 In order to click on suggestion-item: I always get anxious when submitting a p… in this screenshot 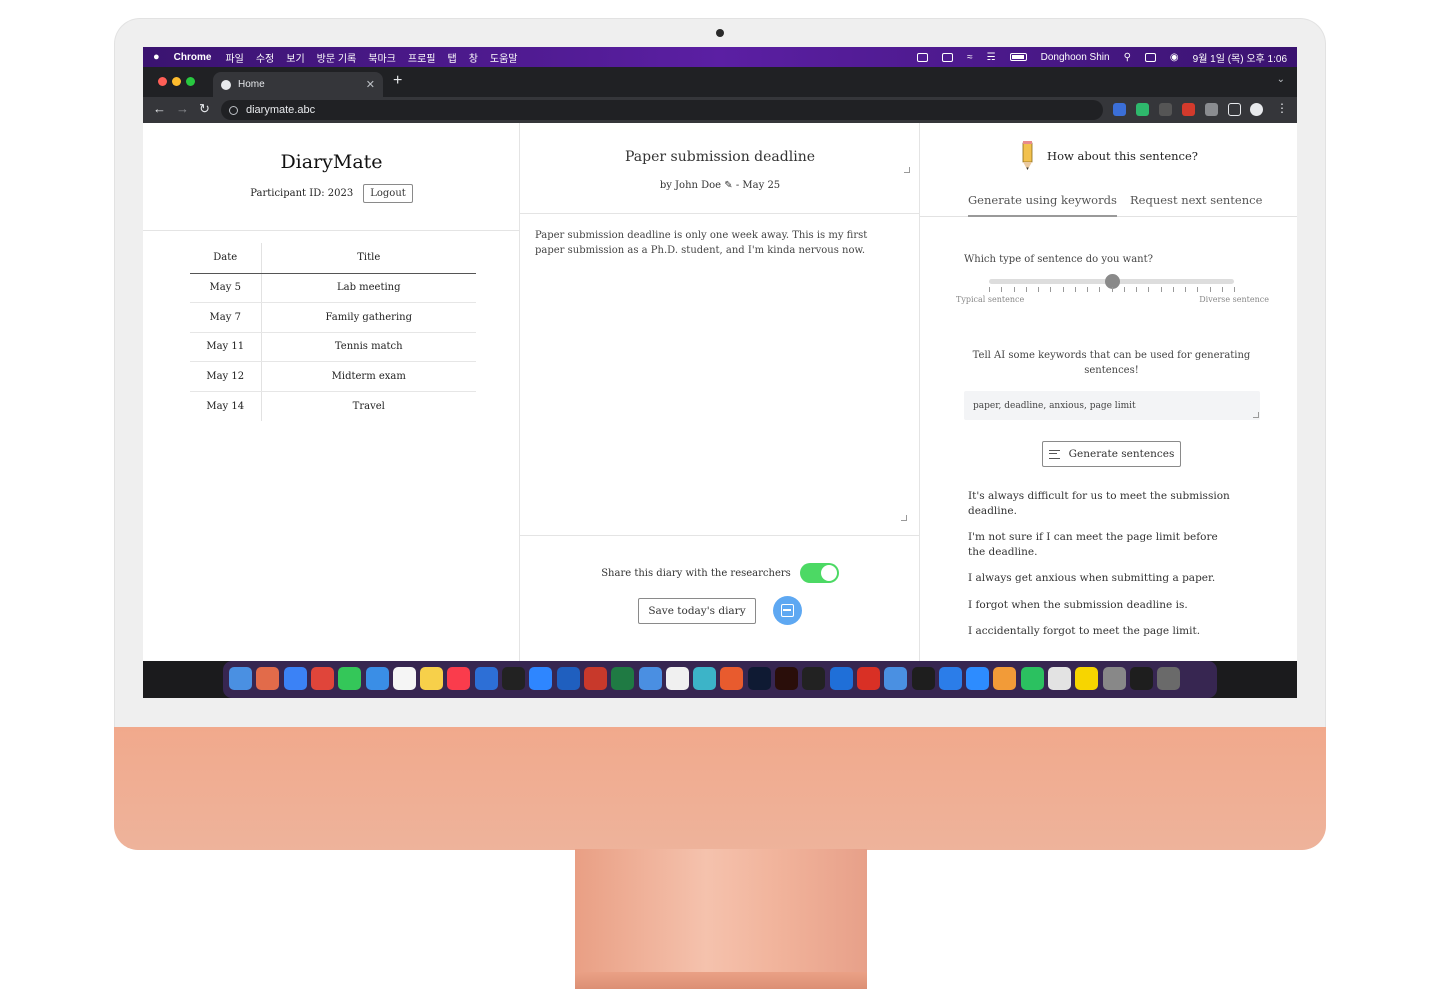, I will do `click(1099, 578)`.